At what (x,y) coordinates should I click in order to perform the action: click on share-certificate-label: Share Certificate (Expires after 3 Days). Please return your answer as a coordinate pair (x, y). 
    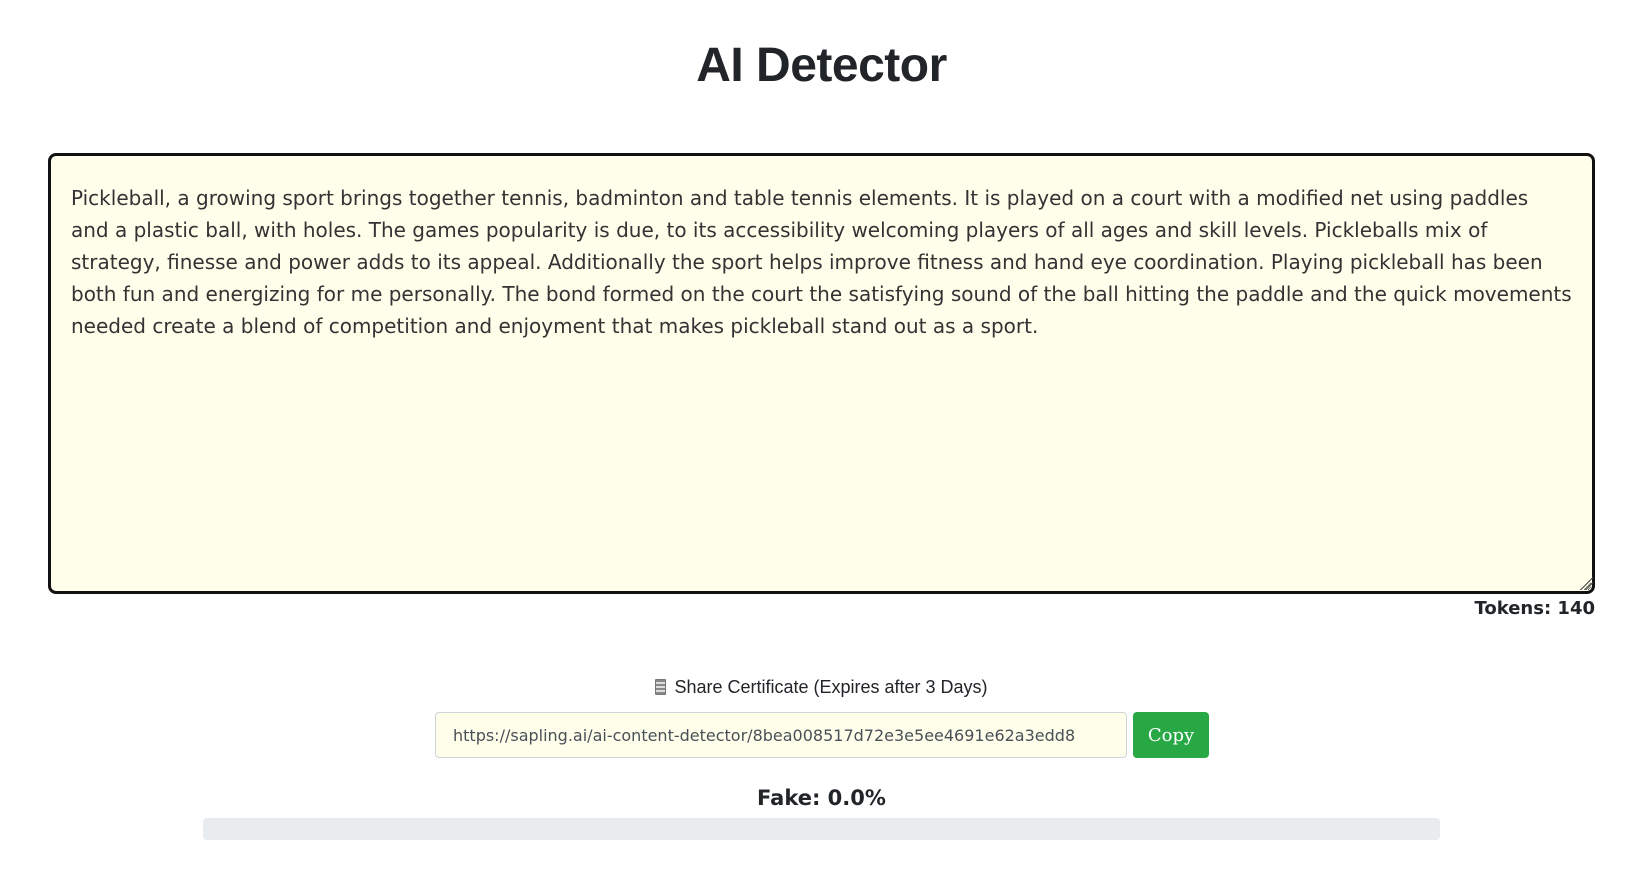
    Looking at the image, I should click on (821, 687).